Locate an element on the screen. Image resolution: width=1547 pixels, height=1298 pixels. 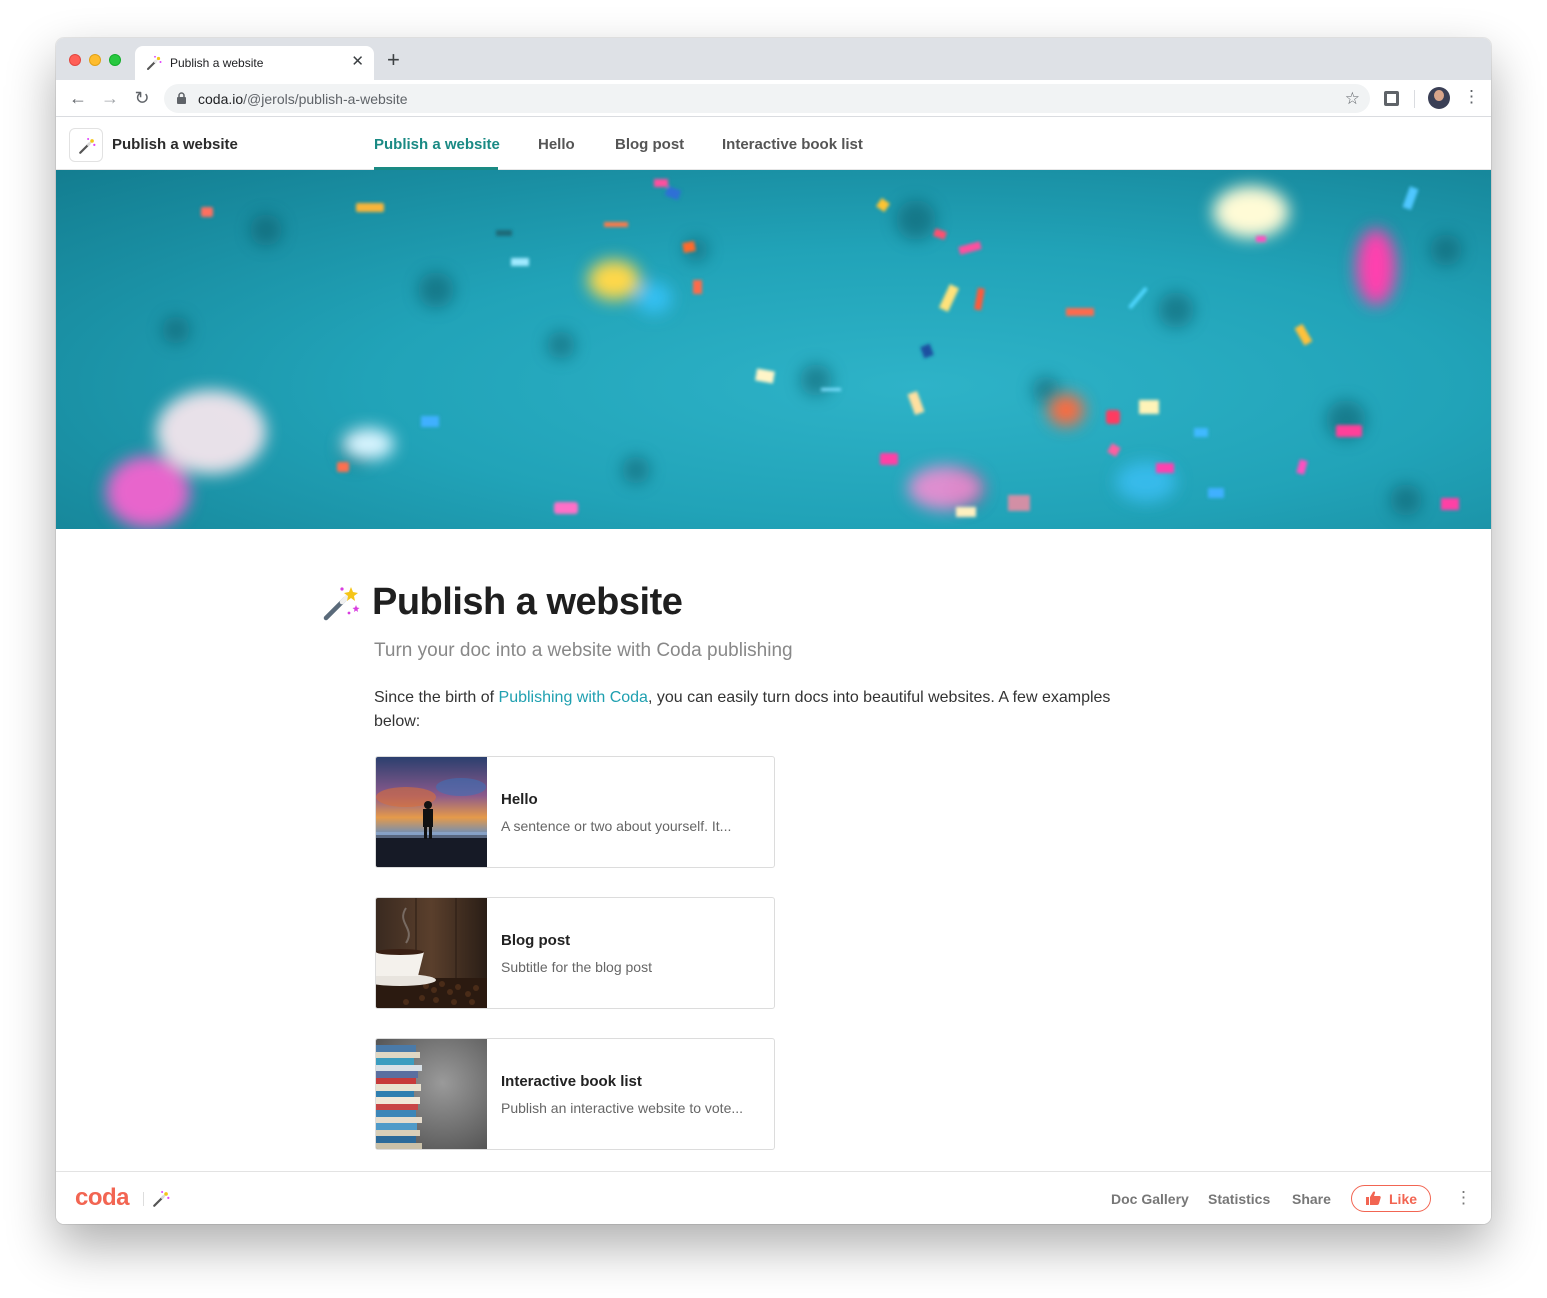
lock-icon is located at coordinates (181, 98).